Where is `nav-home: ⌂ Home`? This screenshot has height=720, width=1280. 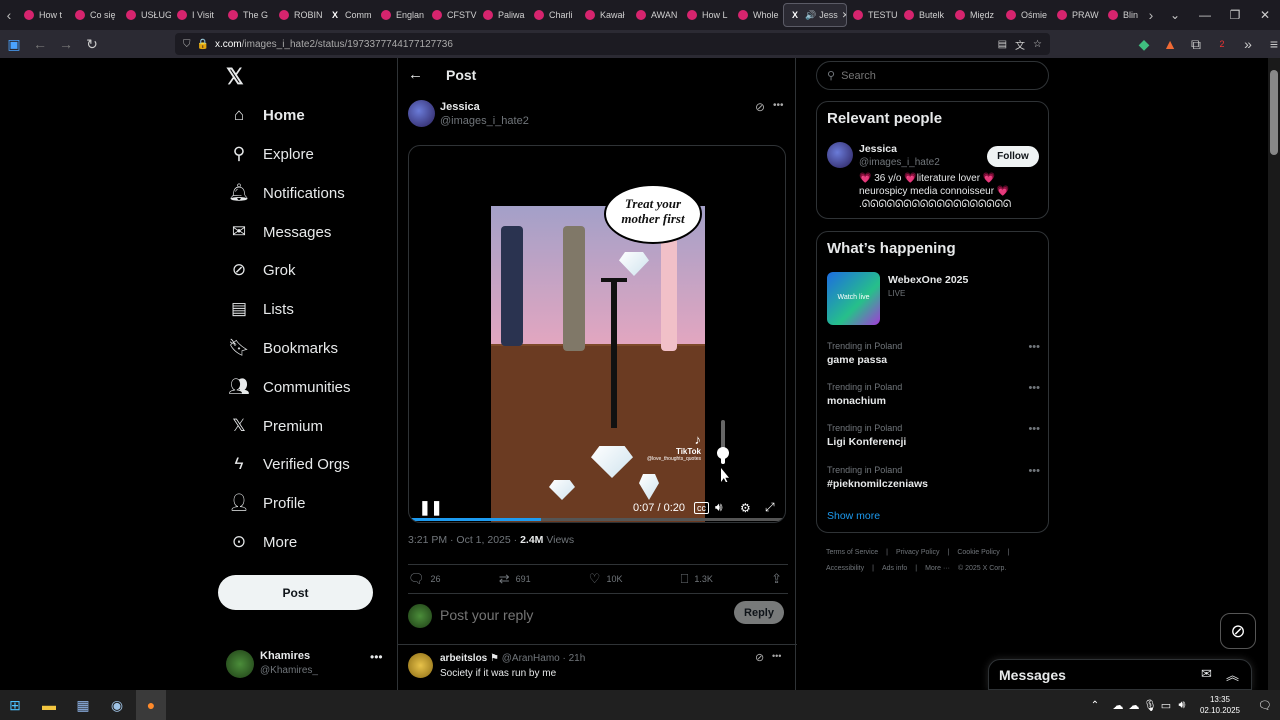
nav-home: ⌂ Home is located at coordinates (261, 115).